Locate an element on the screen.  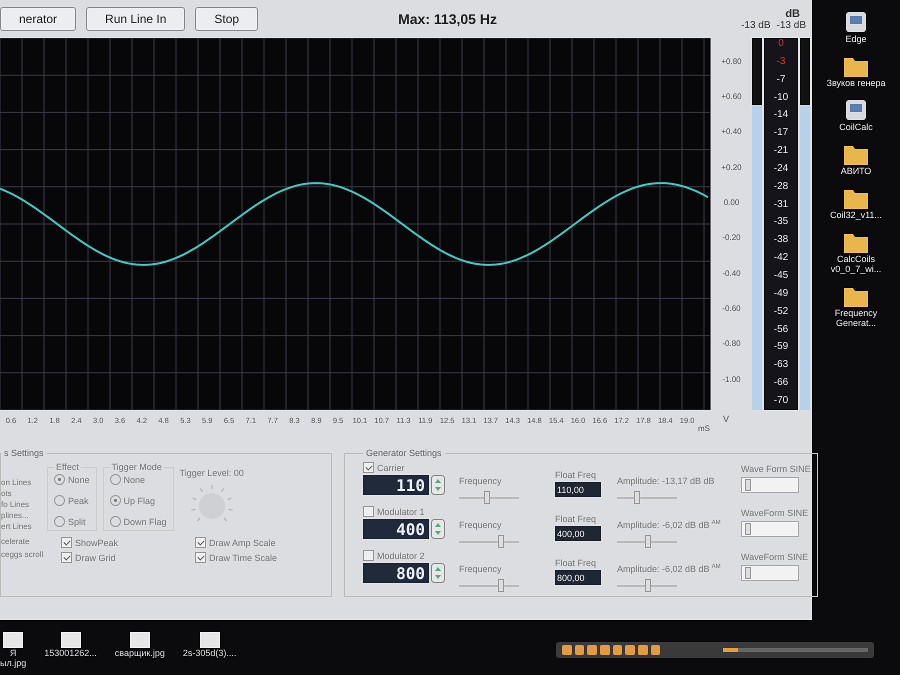
frequency-display: 400 is located at coordinates (396, 529).